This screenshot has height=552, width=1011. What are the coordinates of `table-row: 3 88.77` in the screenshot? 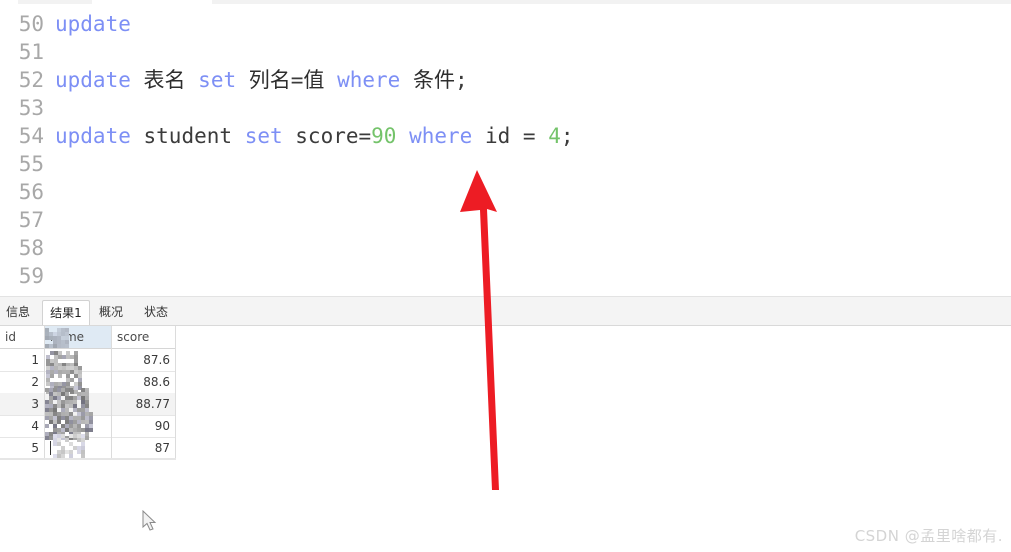 It's located at (88, 404).